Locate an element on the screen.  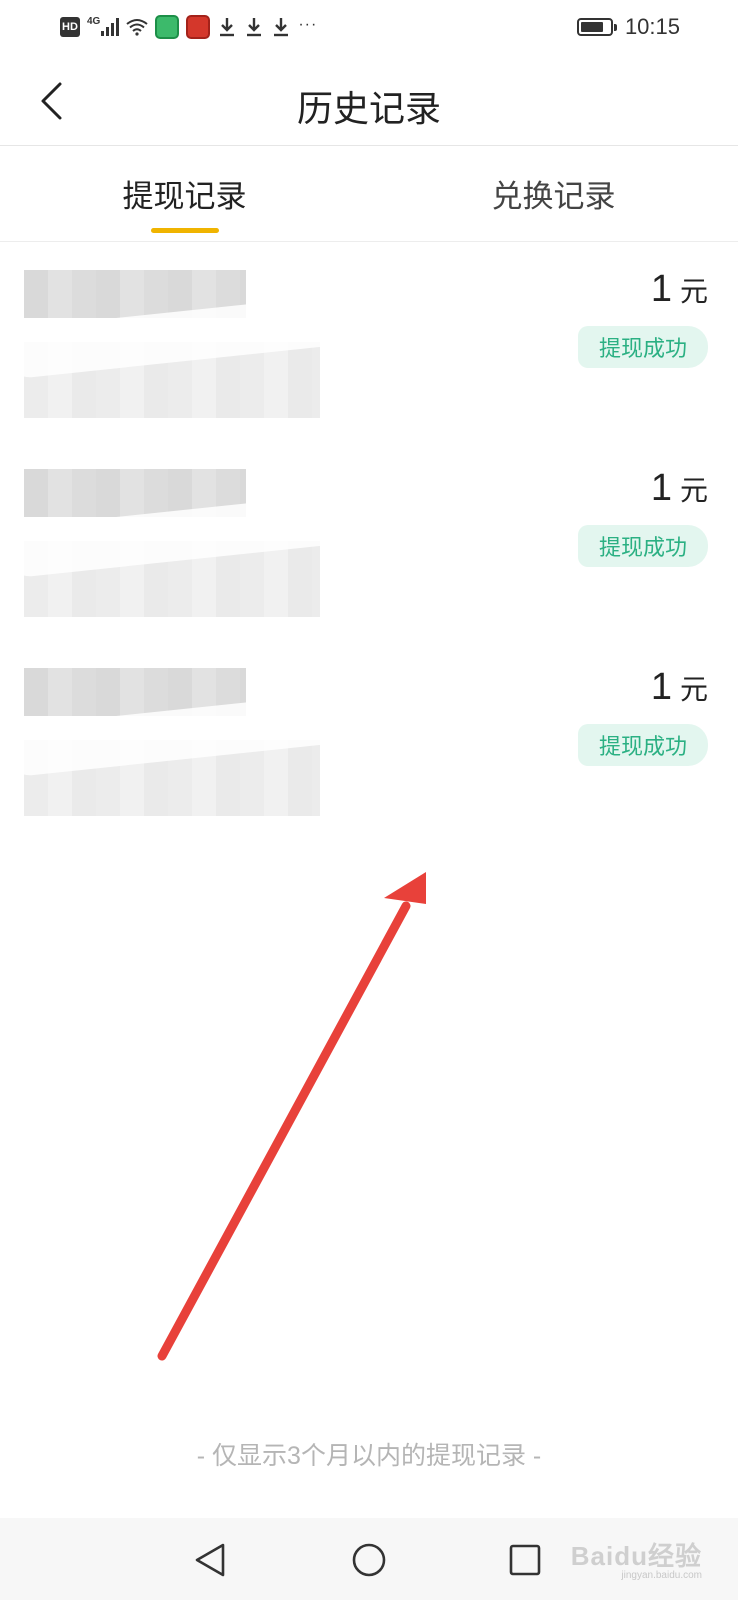
watermark-url: jingyan.baidu.com is located at coordinates (661, 1575).